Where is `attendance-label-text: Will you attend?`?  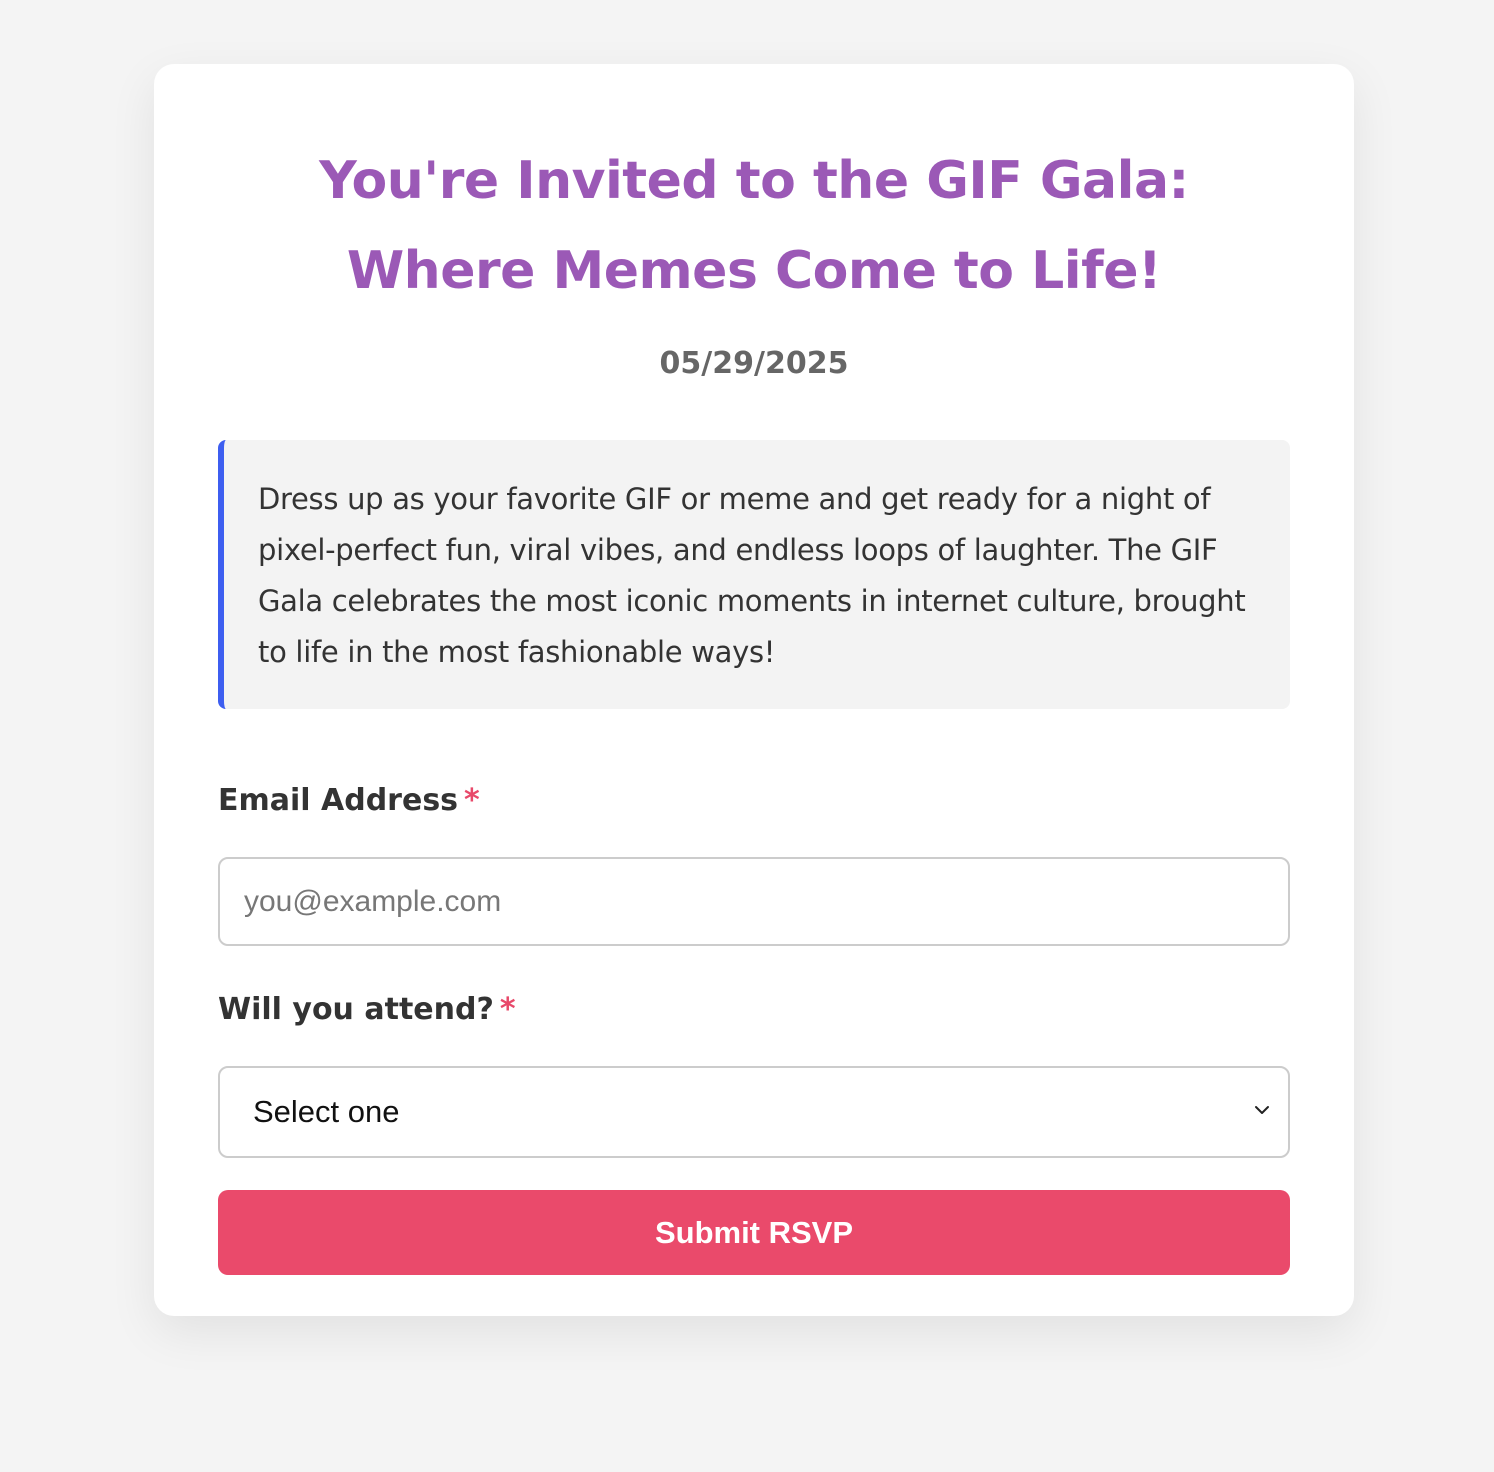 attendance-label-text: Will you attend? is located at coordinates (356, 1009).